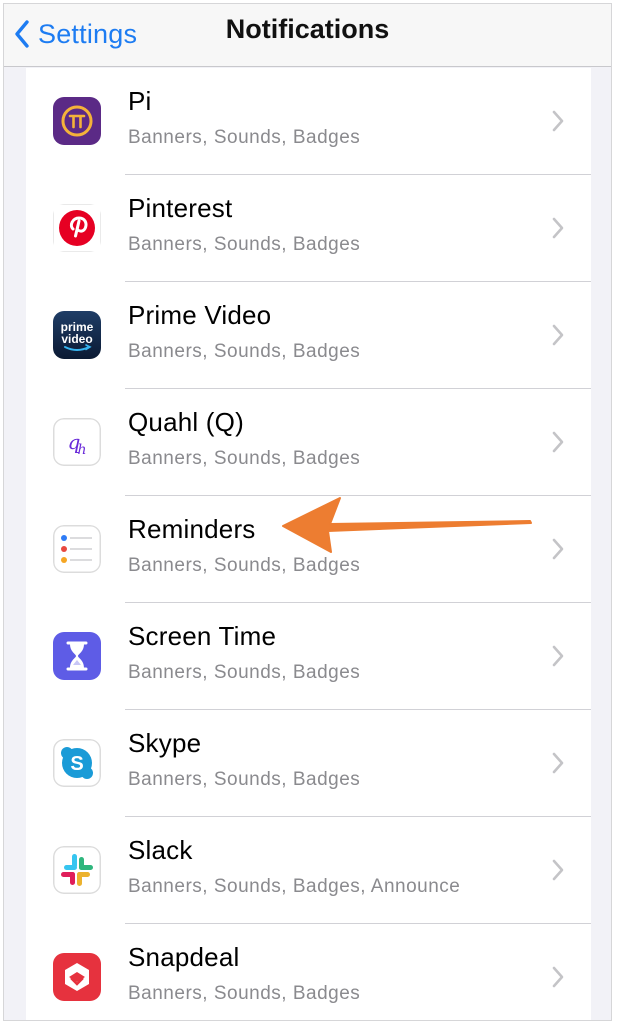 Image resolution: width=617 pixels, height=1024 pixels. Describe the element at coordinates (308, 121) in the screenshot. I see `list-item-pi: Pi Banners, Sounds, Badges` at that location.